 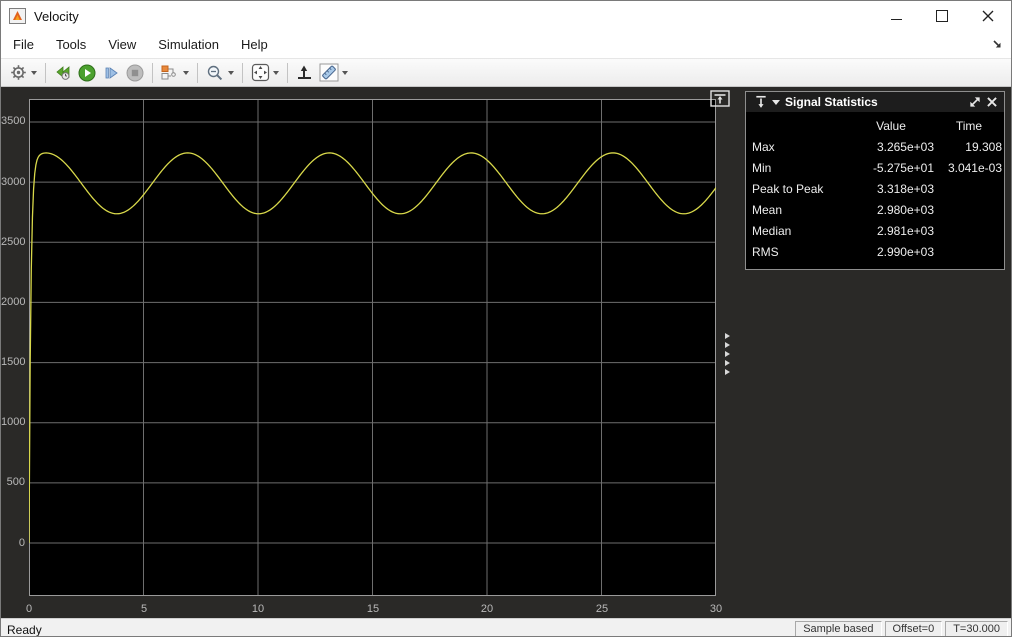 What do you see at coordinates (373, 609) in the screenshot?
I see `x-tick-label: 15` at bounding box center [373, 609].